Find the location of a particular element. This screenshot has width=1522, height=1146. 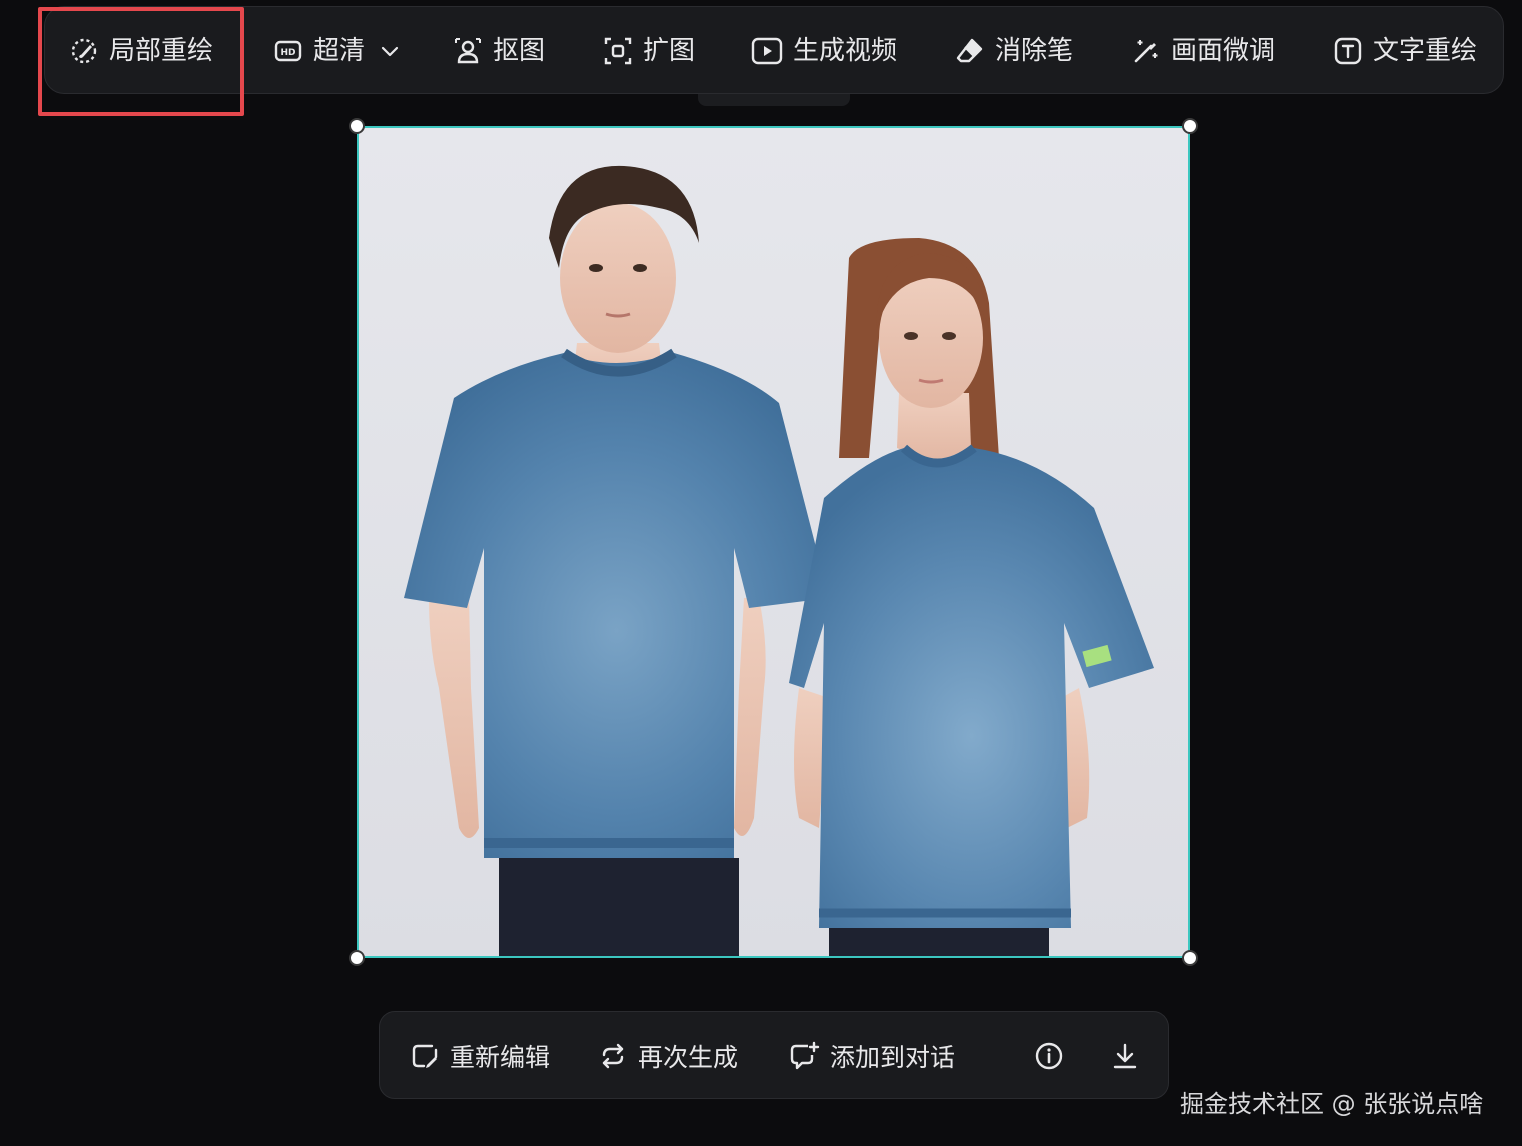

download-icon is located at coordinates (1125, 1056).